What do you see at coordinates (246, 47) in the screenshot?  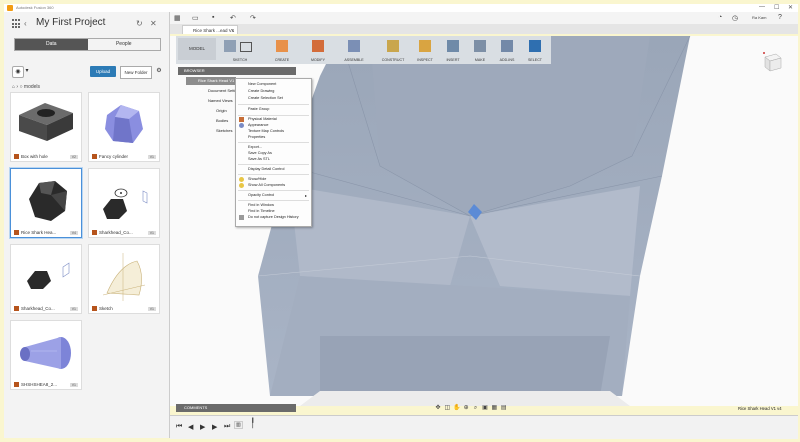 I see `rectangle-icon` at bounding box center [246, 47].